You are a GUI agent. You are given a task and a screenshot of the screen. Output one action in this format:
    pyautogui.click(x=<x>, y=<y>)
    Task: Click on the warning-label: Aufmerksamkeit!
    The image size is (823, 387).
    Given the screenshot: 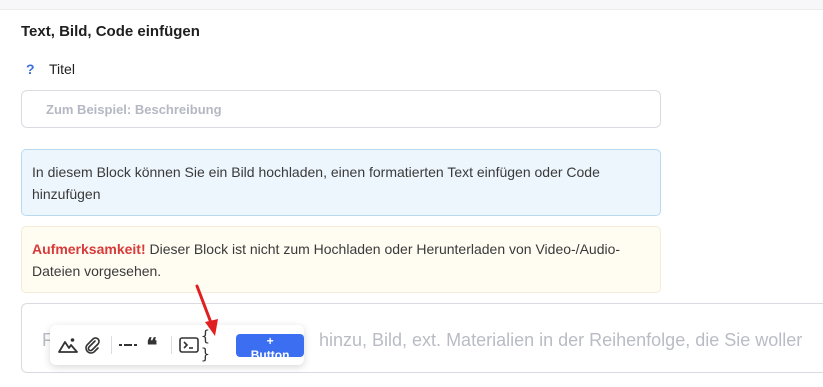 What is the action you would take?
    pyautogui.click(x=89, y=249)
    